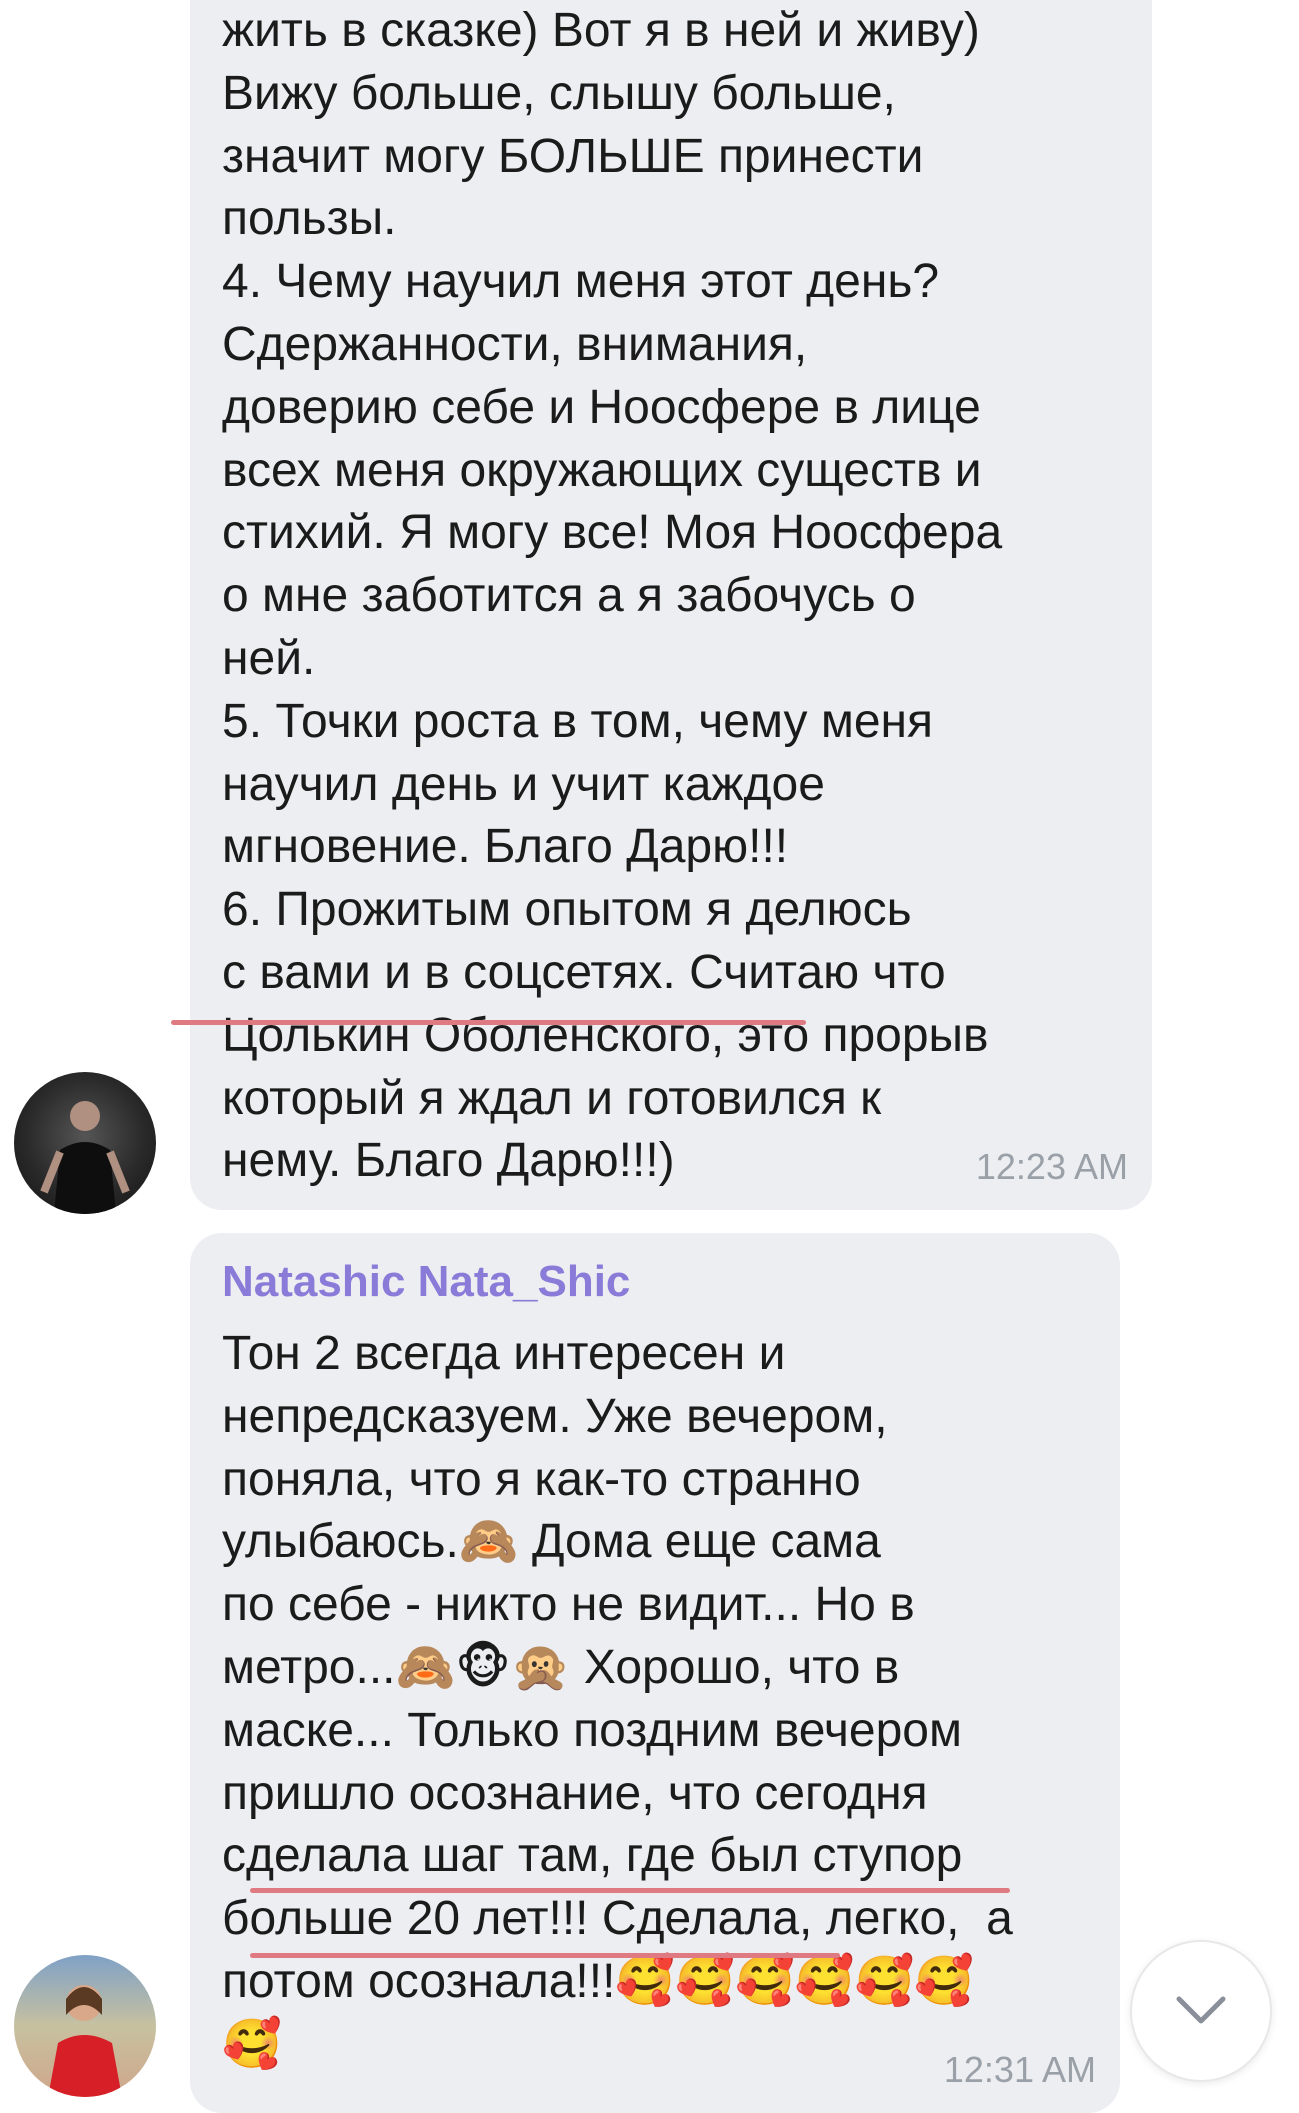 This screenshot has width=1299, height=2113. What do you see at coordinates (426, 1282) in the screenshot?
I see `sender-name: Natashic Nata_Shic` at bounding box center [426, 1282].